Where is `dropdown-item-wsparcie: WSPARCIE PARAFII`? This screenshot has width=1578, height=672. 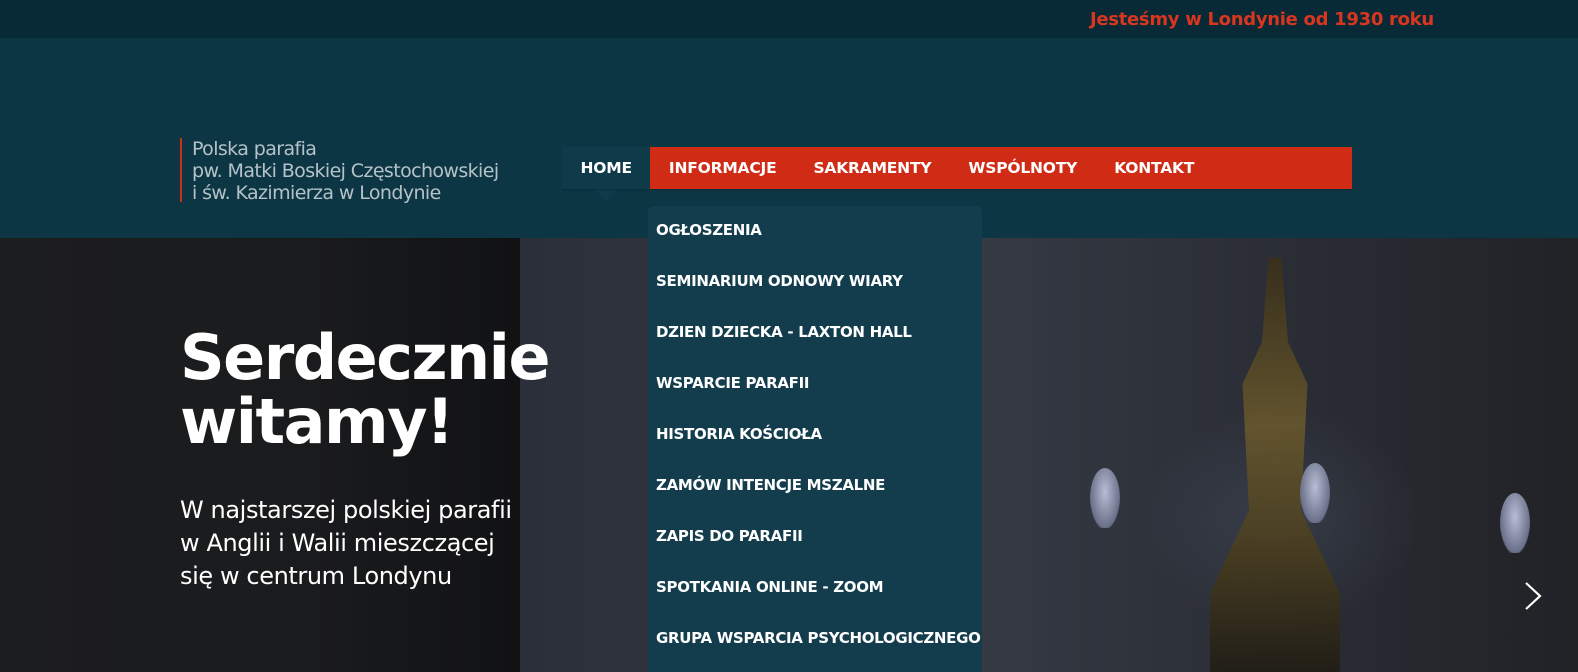 dropdown-item-wsparcie: WSPARCIE PARAFII is located at coordinates (815, 384).